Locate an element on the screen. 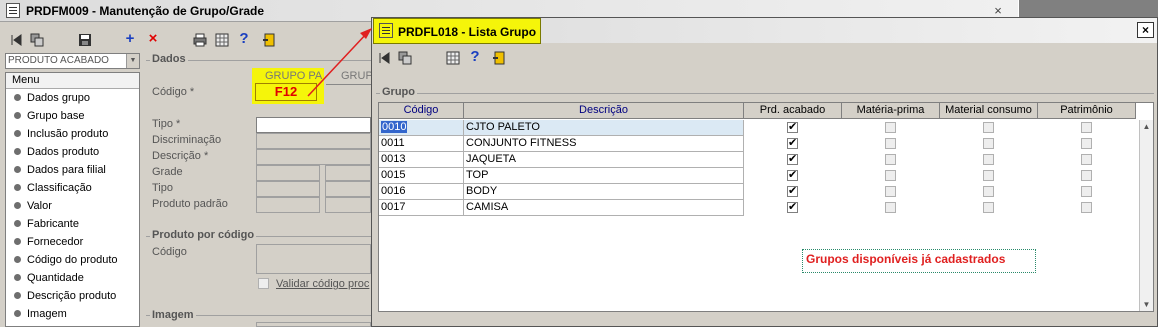 The image size is (1158, 327). cell-codigo: 0010 is located at coordinates (421, 128).